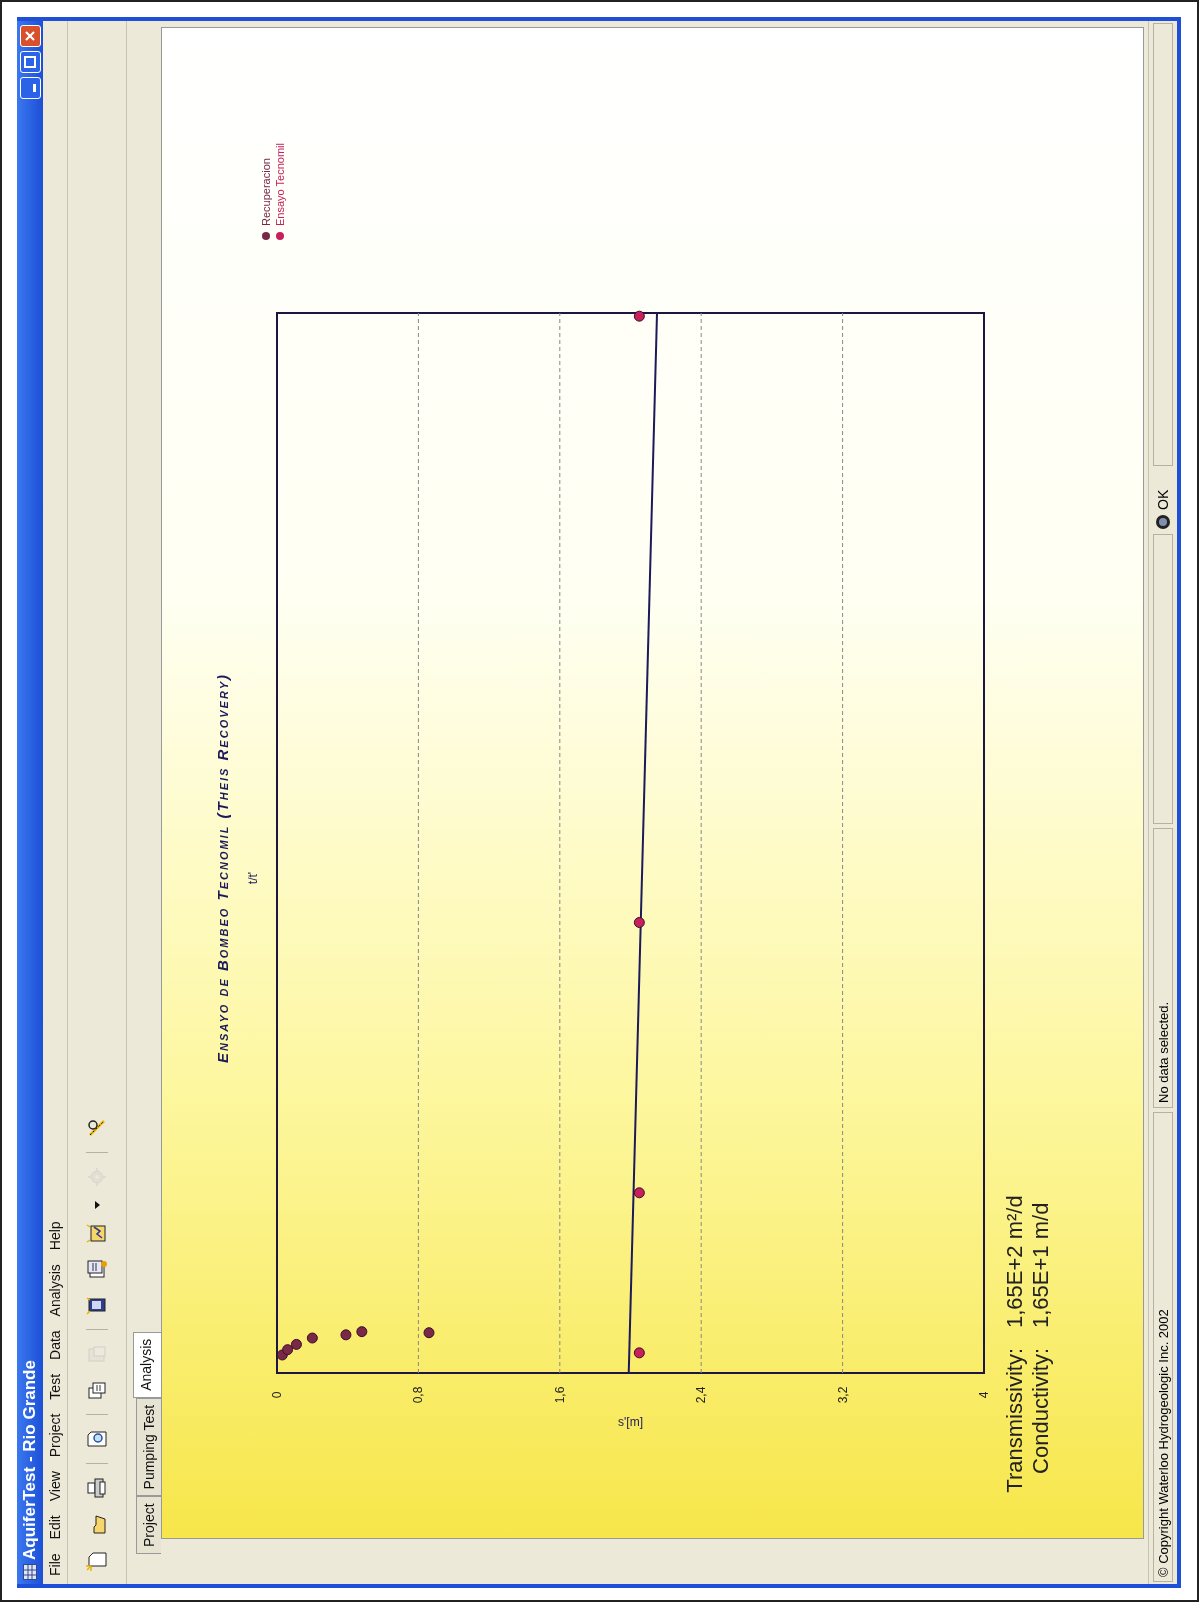  I want to click on menu-item: Edit, so click(55, 1527).